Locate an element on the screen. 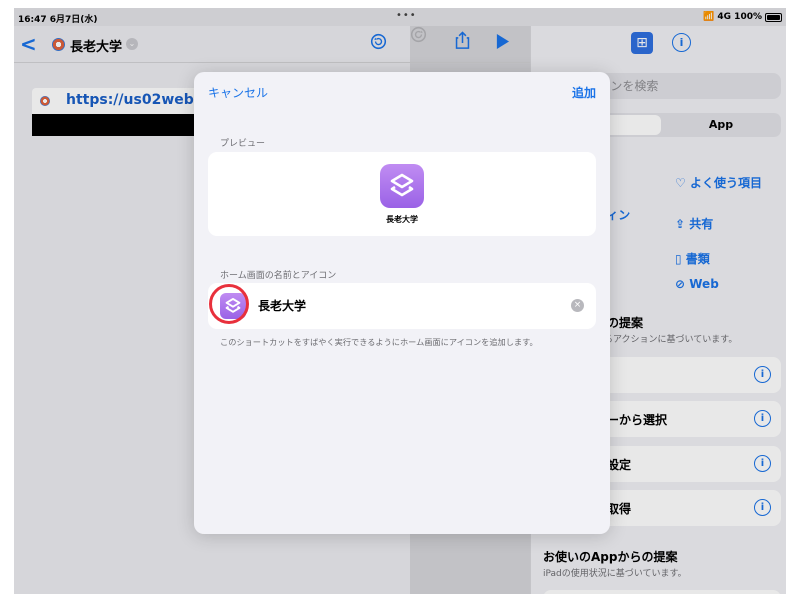  home-description: このショートカットをすばやく実行できるようにホーム画面にアイコンを追加します。 is located at coordinates (379, 342).